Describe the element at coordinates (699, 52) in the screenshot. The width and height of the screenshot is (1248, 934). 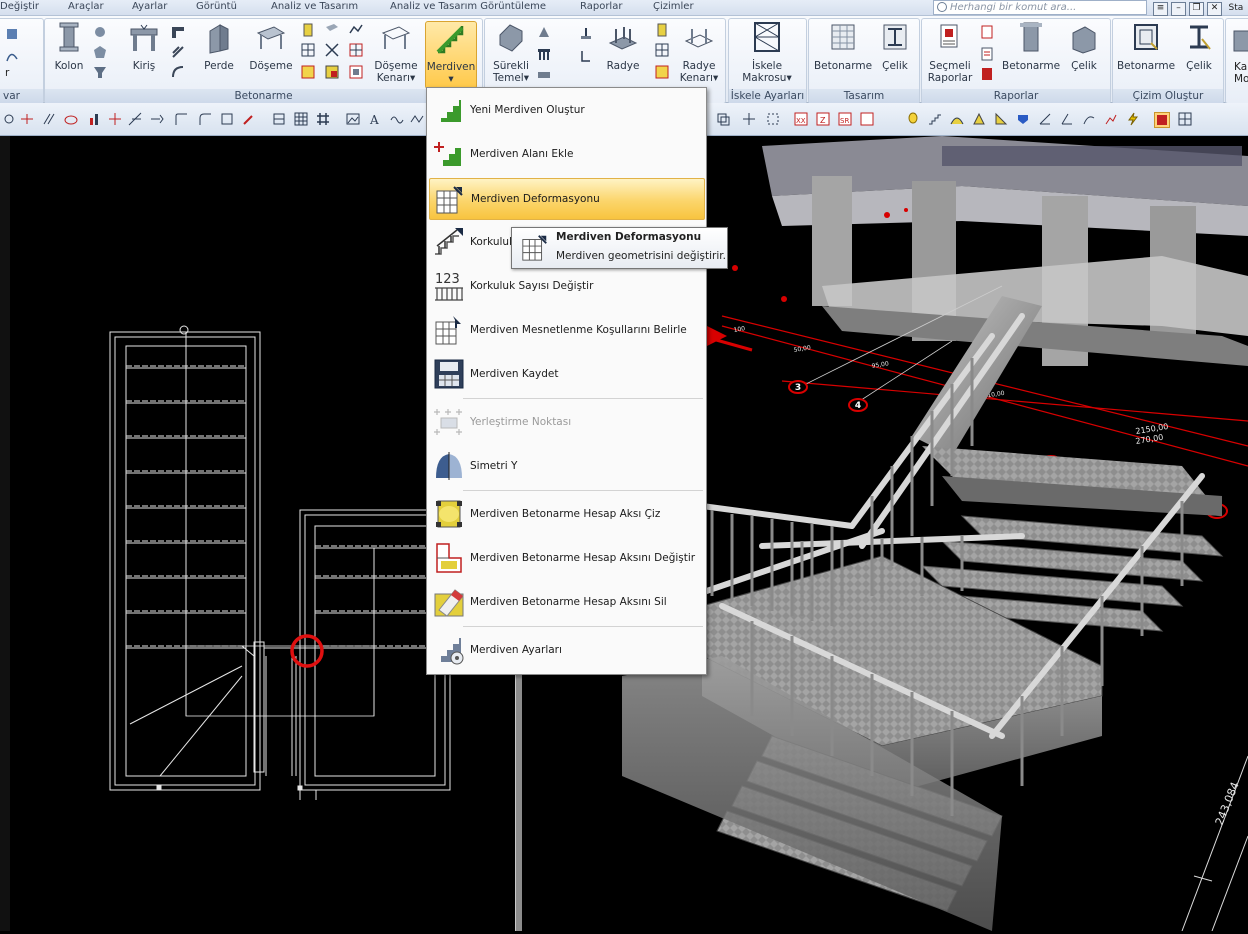
I see `radye-kenari-button: Radye Kenarı▾` at that location.